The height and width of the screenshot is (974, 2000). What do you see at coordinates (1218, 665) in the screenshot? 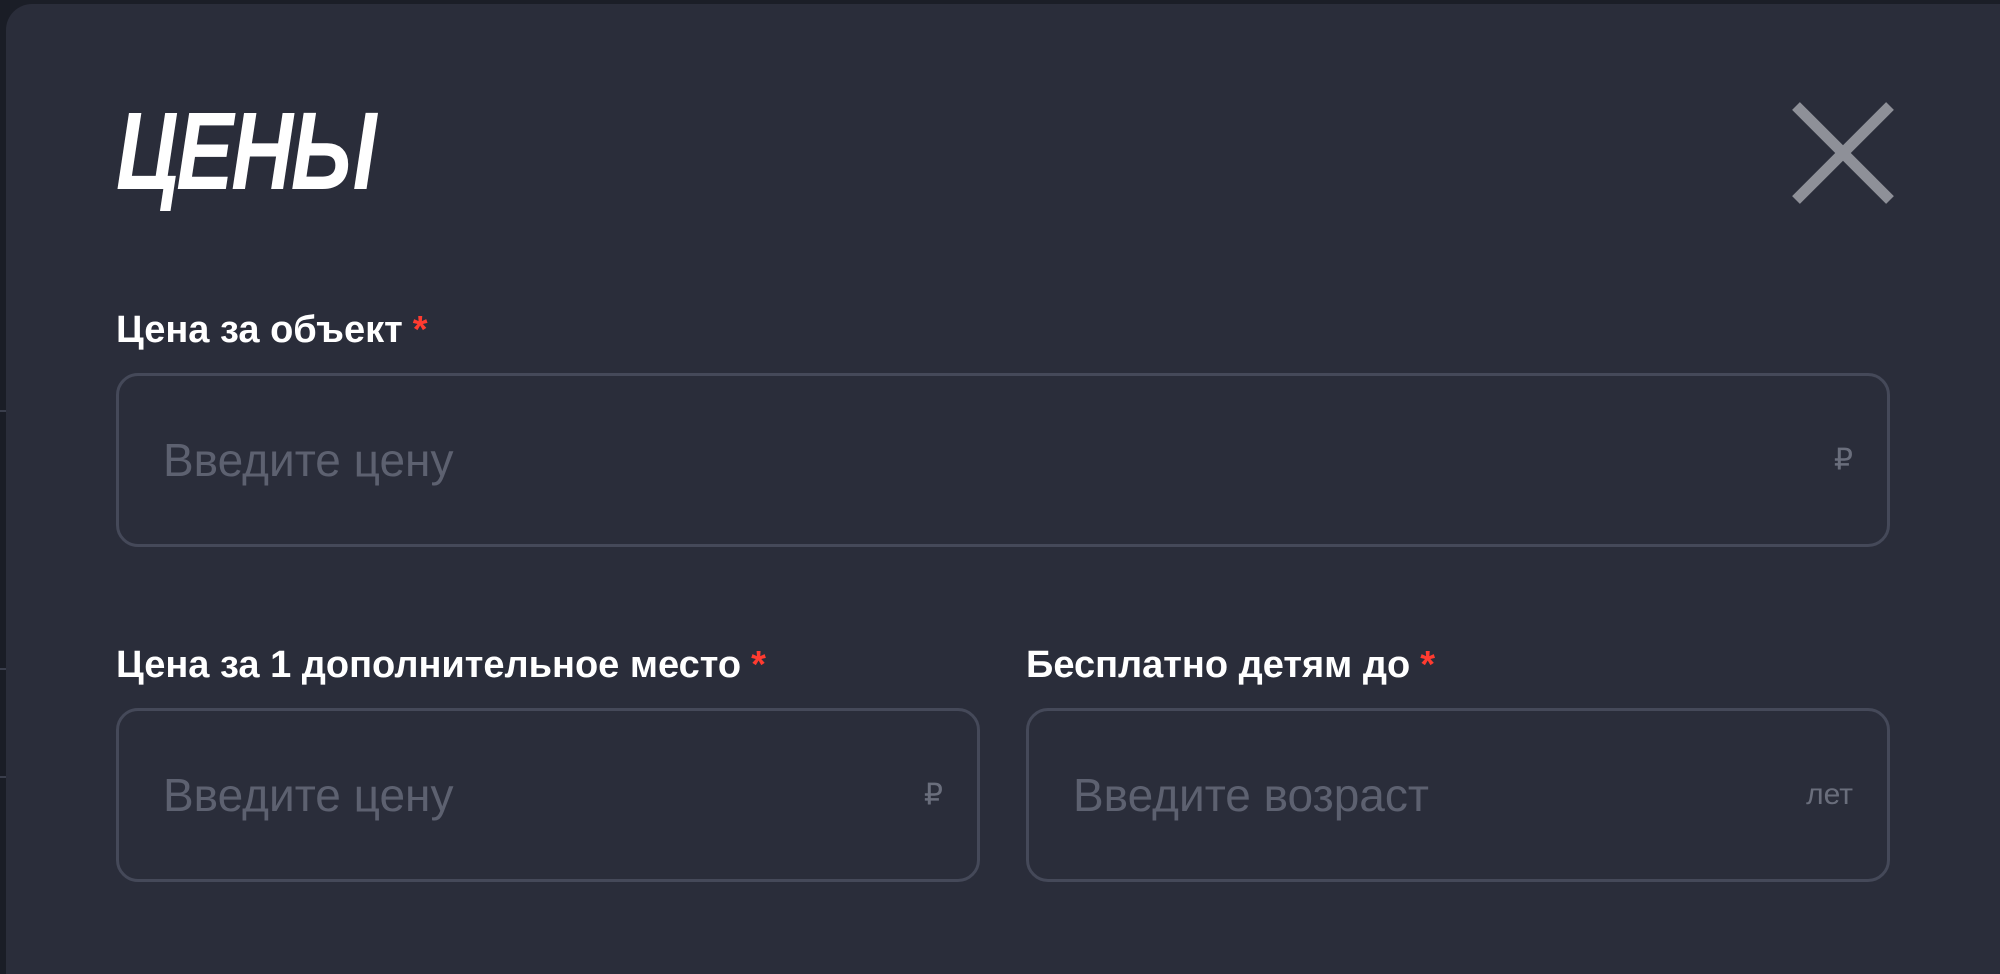
I see `free-for-children-label-text: Бесплатно детям до` at bounding box center [1218, 665].